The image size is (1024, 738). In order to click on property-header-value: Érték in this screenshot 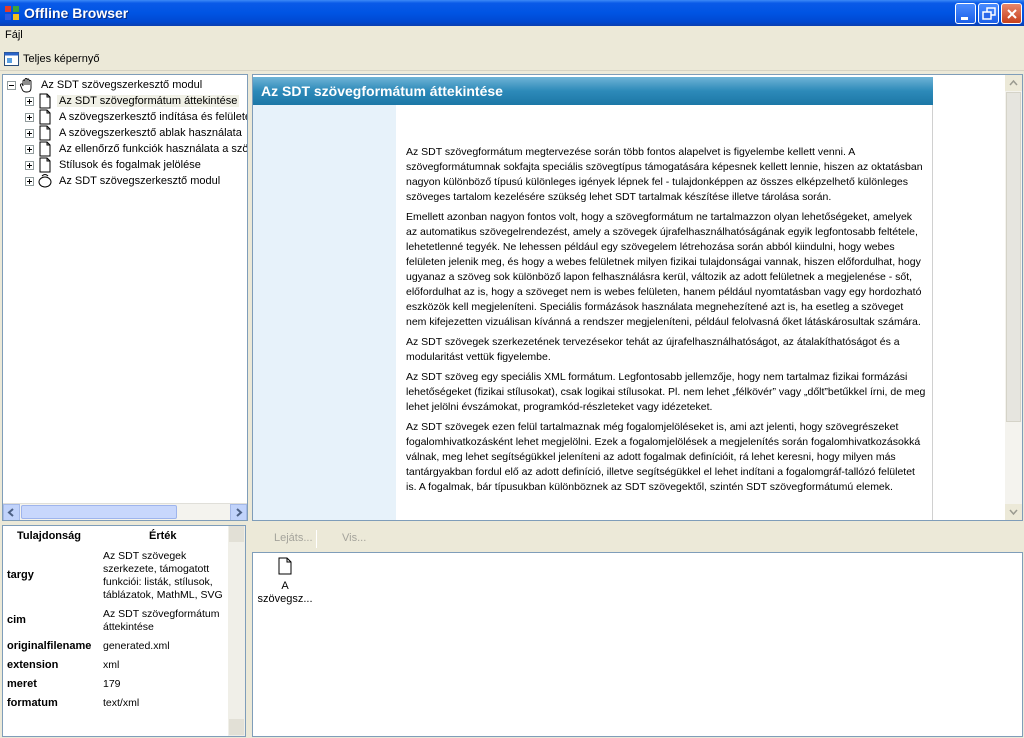, I will do `click(163, 536)`.